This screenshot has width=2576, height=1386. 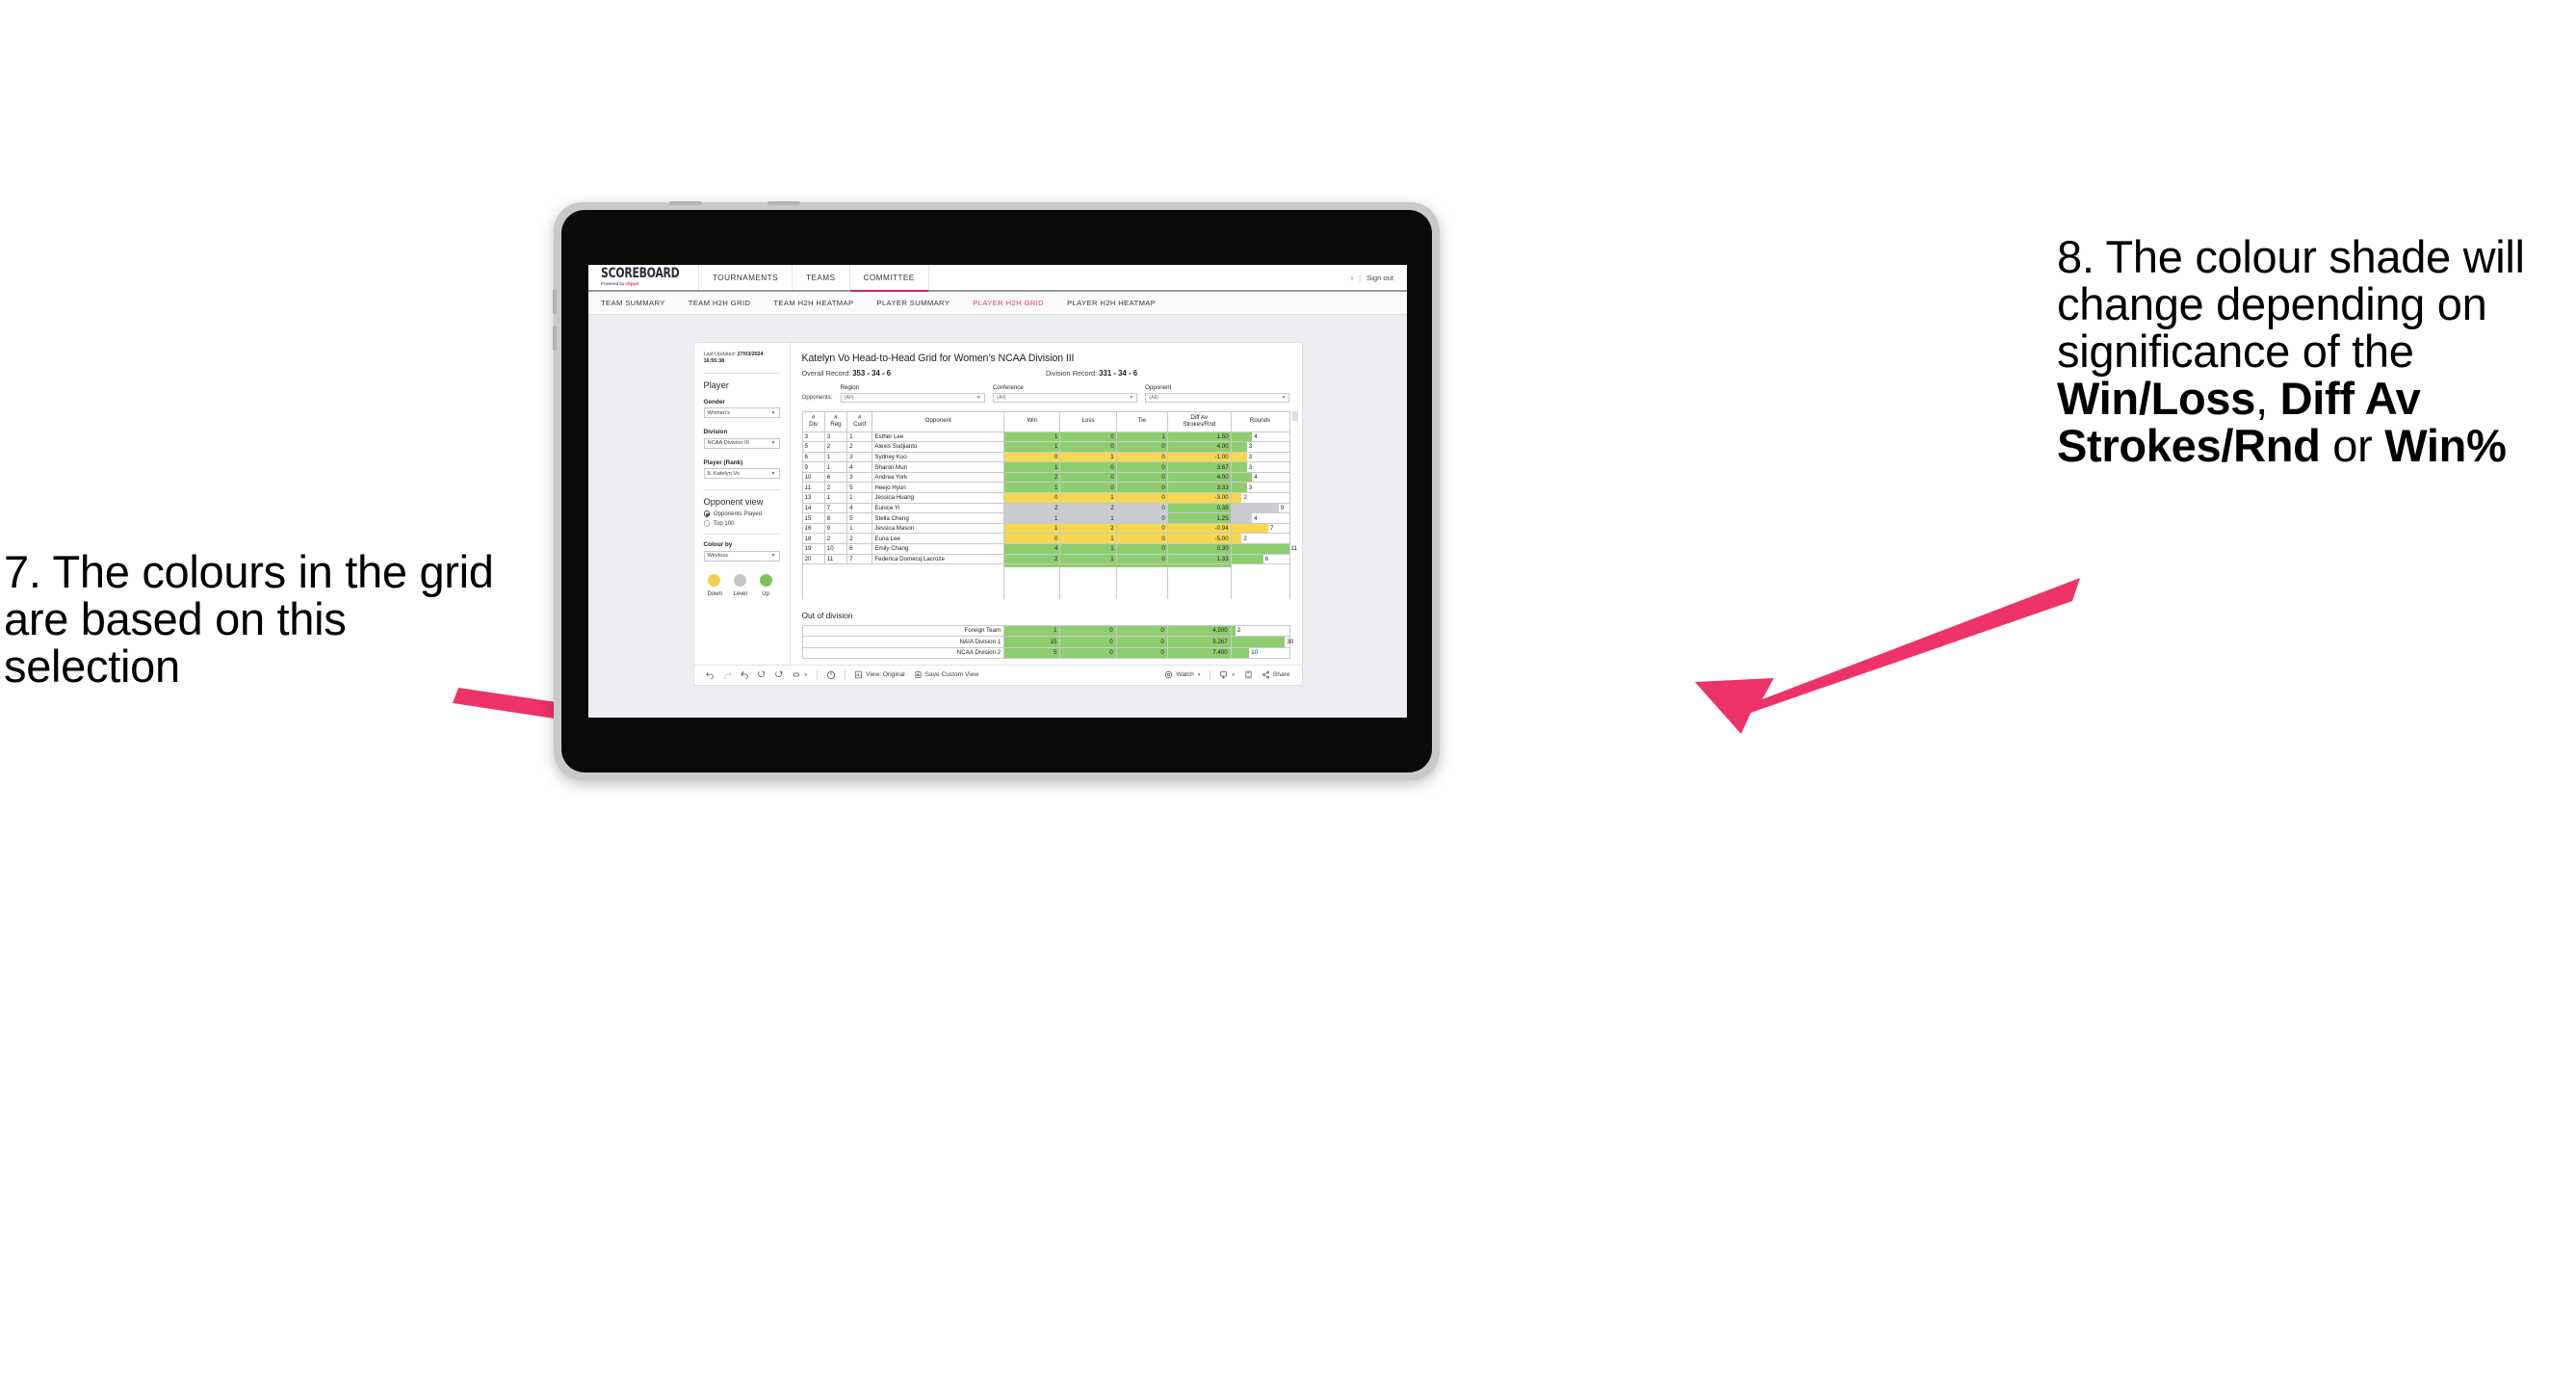 What do you see at coordinates (938, 539) in the screenshot?
I see `cell-opponent: Euna Lee` at bounding box center [938, 539].